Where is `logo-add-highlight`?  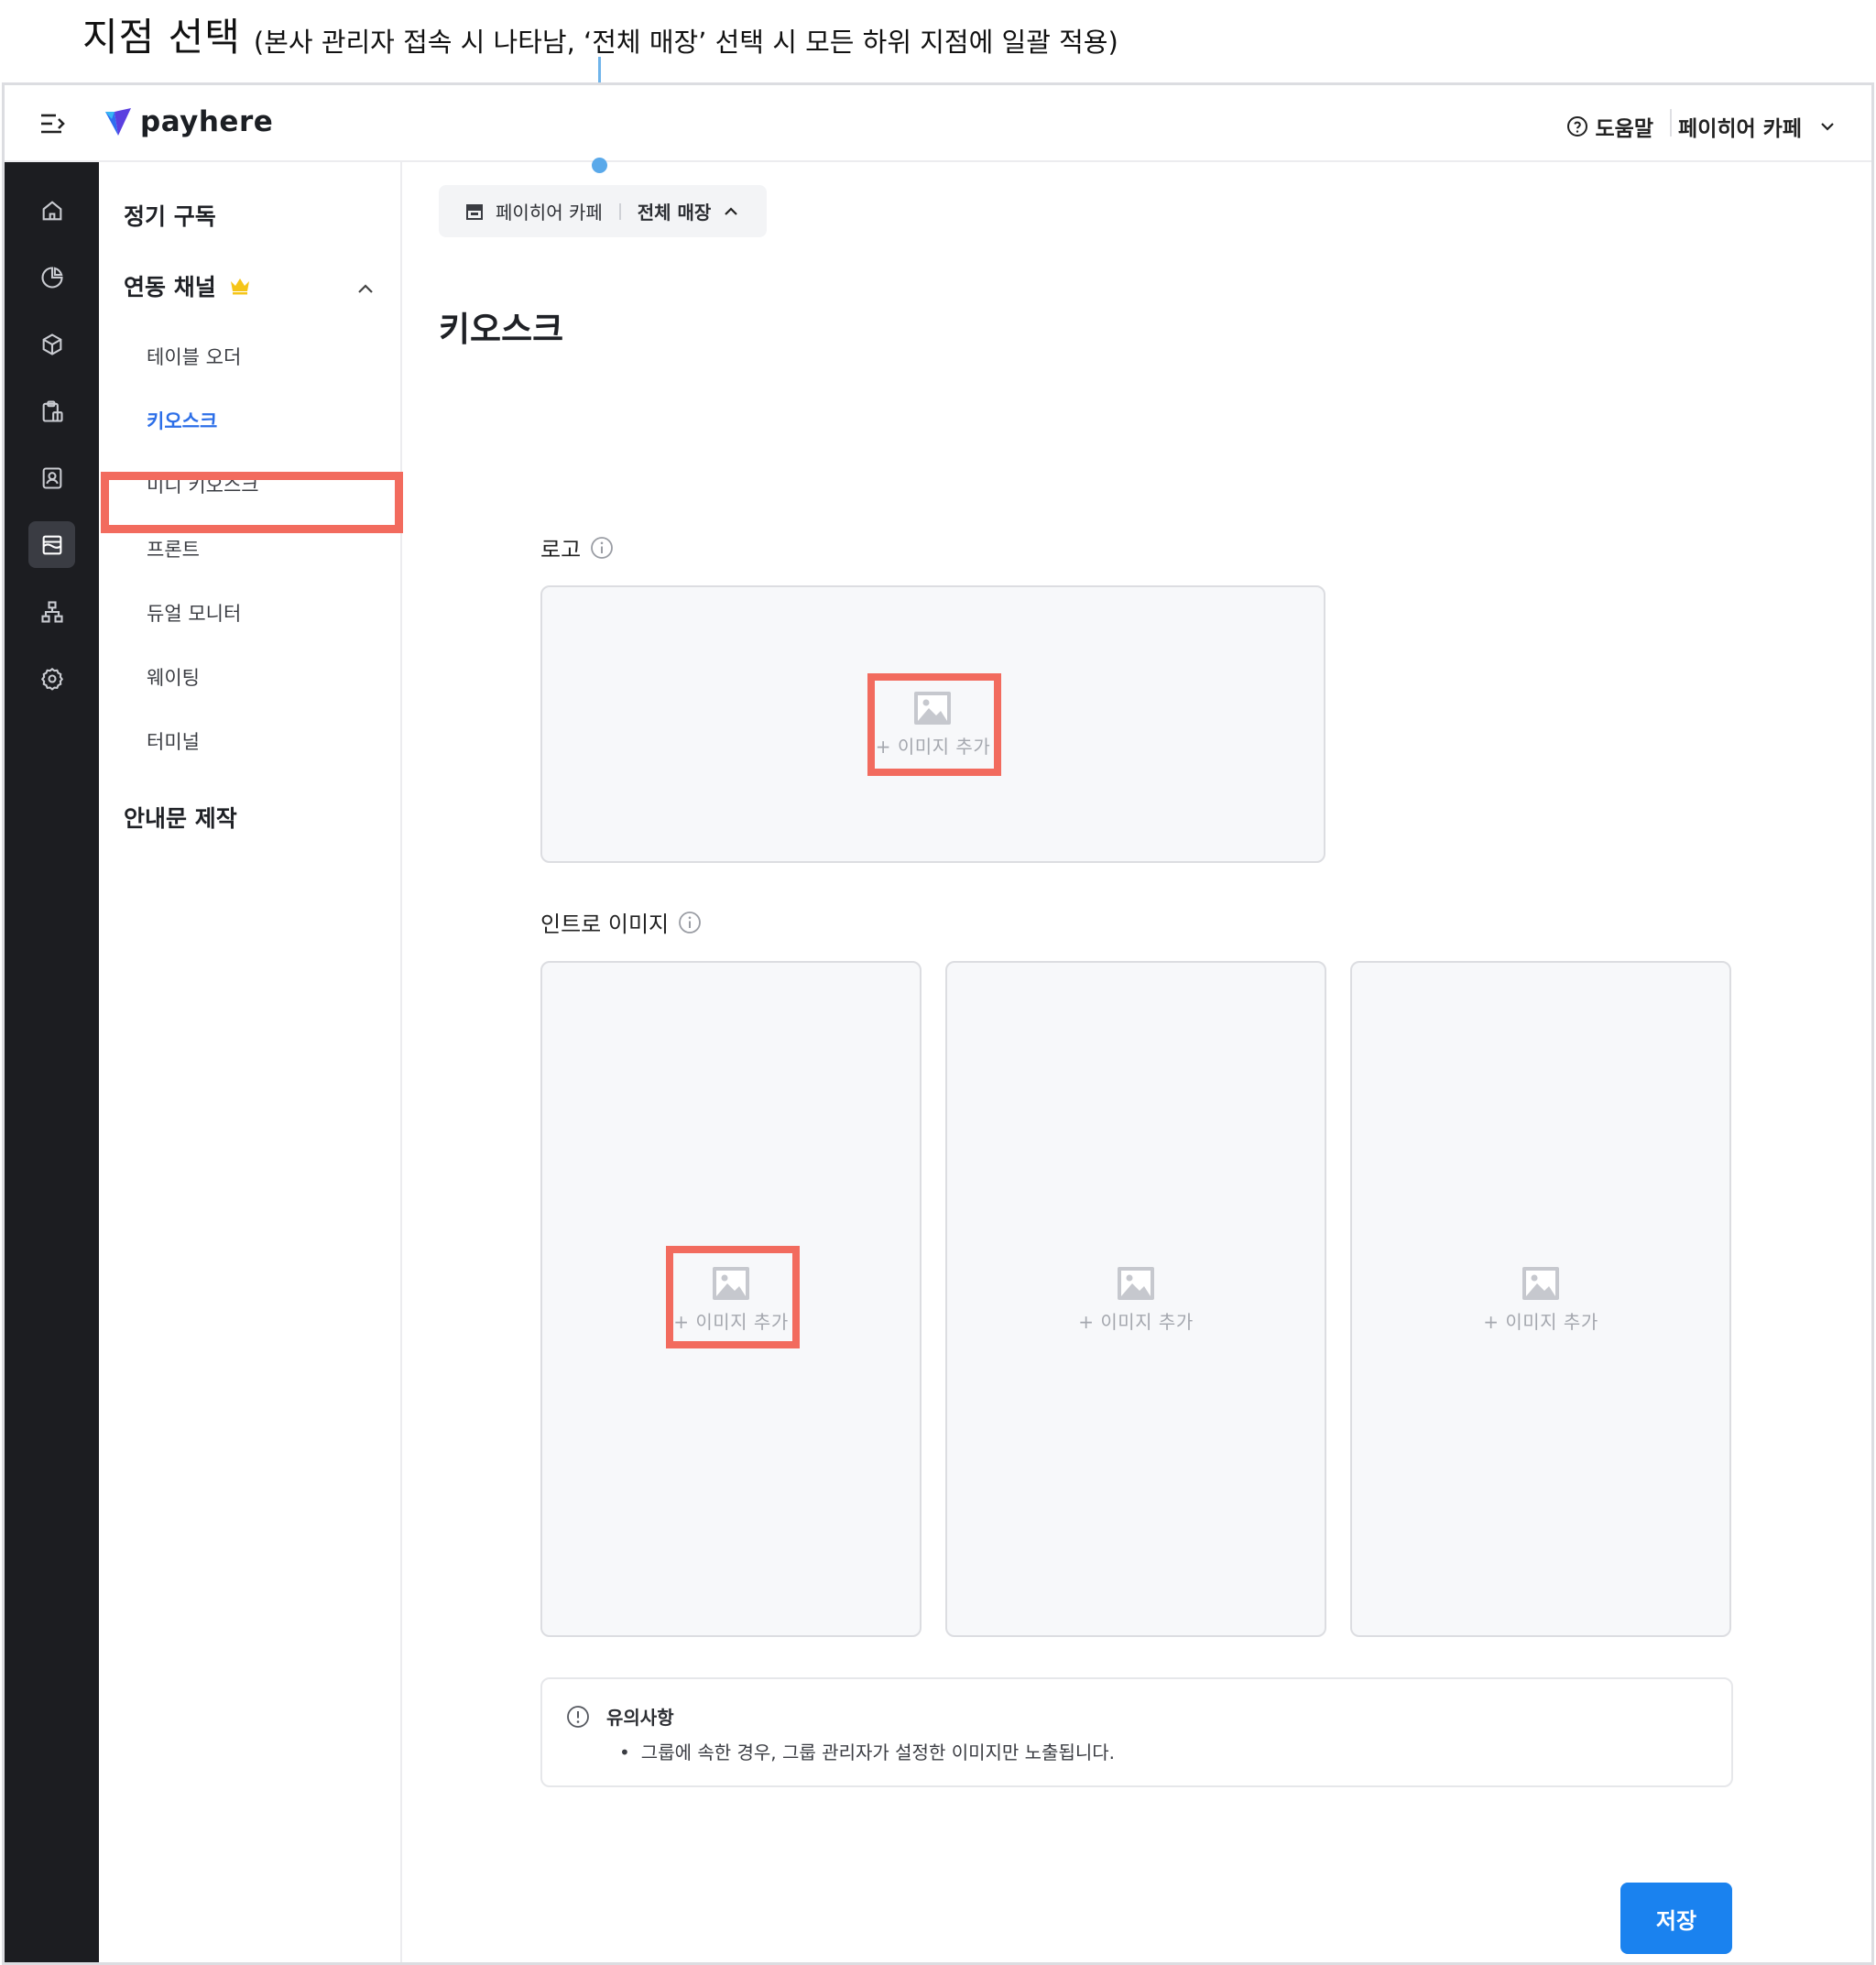
logo-add-highlight is located at coordinates (934, 724).